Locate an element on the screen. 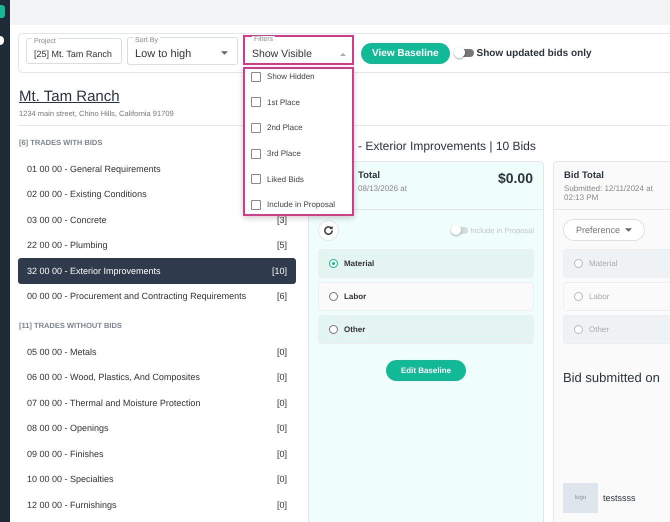 The width and height of the screenshot is (670, 522). project-title: Mt. Tam Ranch is located at coordinates (69, 97).